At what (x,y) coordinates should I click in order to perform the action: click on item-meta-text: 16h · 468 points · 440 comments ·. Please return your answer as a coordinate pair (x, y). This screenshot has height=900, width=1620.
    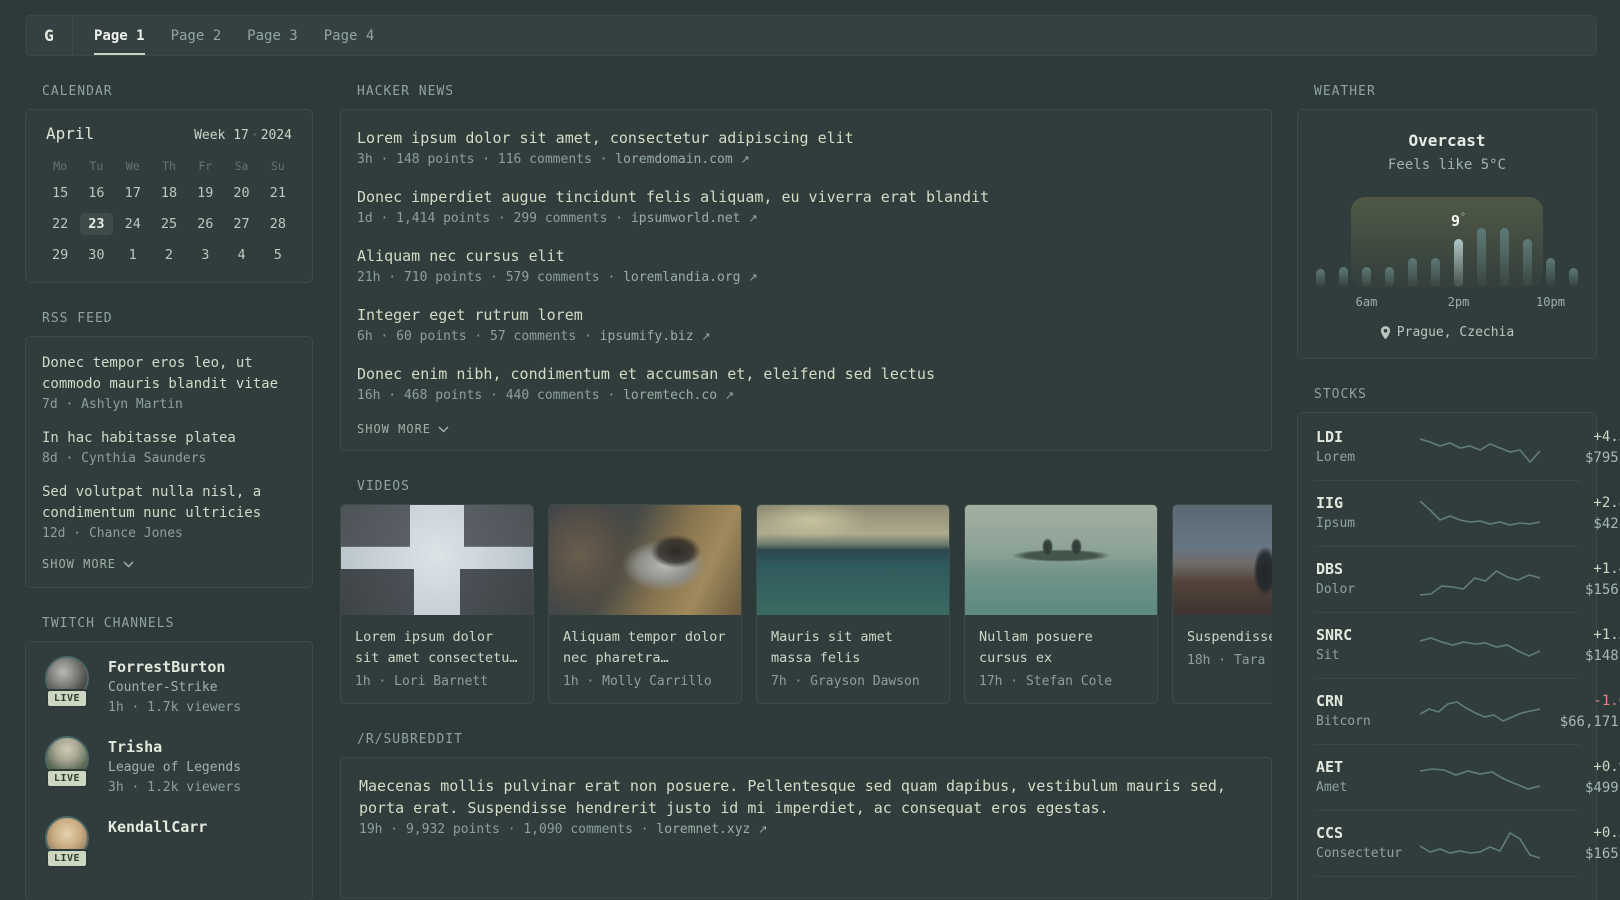
    Looking at the image, I should click on (486, 395).